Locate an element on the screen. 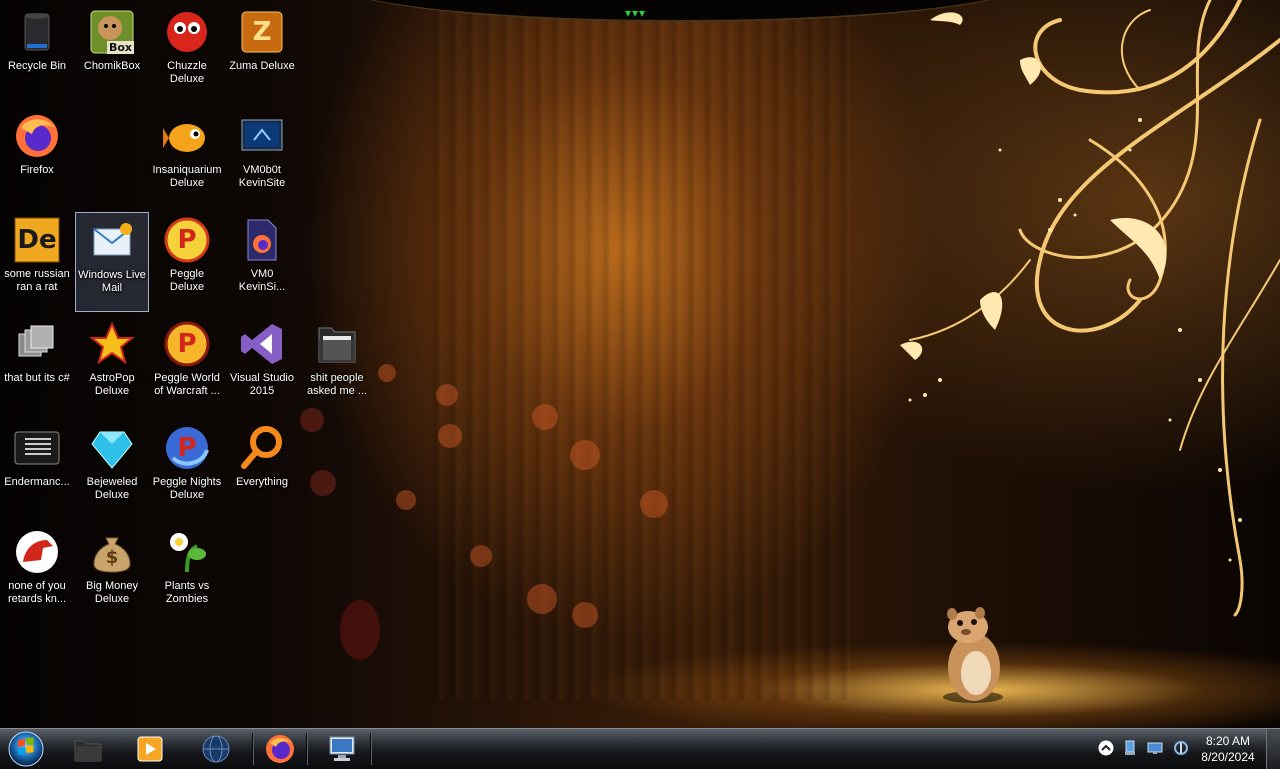 The image size is (1280, 769). windows-live-mail-icon is located at coordinates (112, 241).